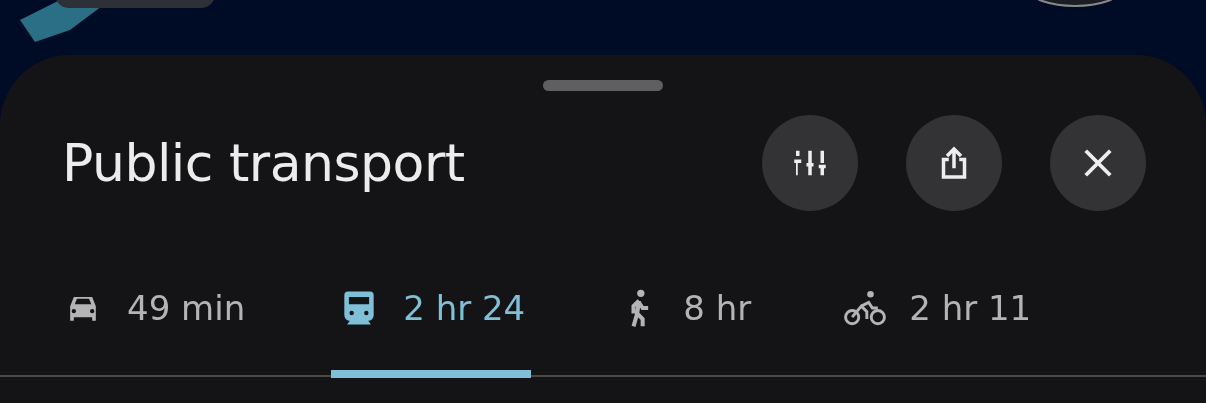 The image size is (1206, 403). Describe the element at coordinates (431, 322) in the screenshot. I see `travel-mode-tab: 2 hr 24` at that location.